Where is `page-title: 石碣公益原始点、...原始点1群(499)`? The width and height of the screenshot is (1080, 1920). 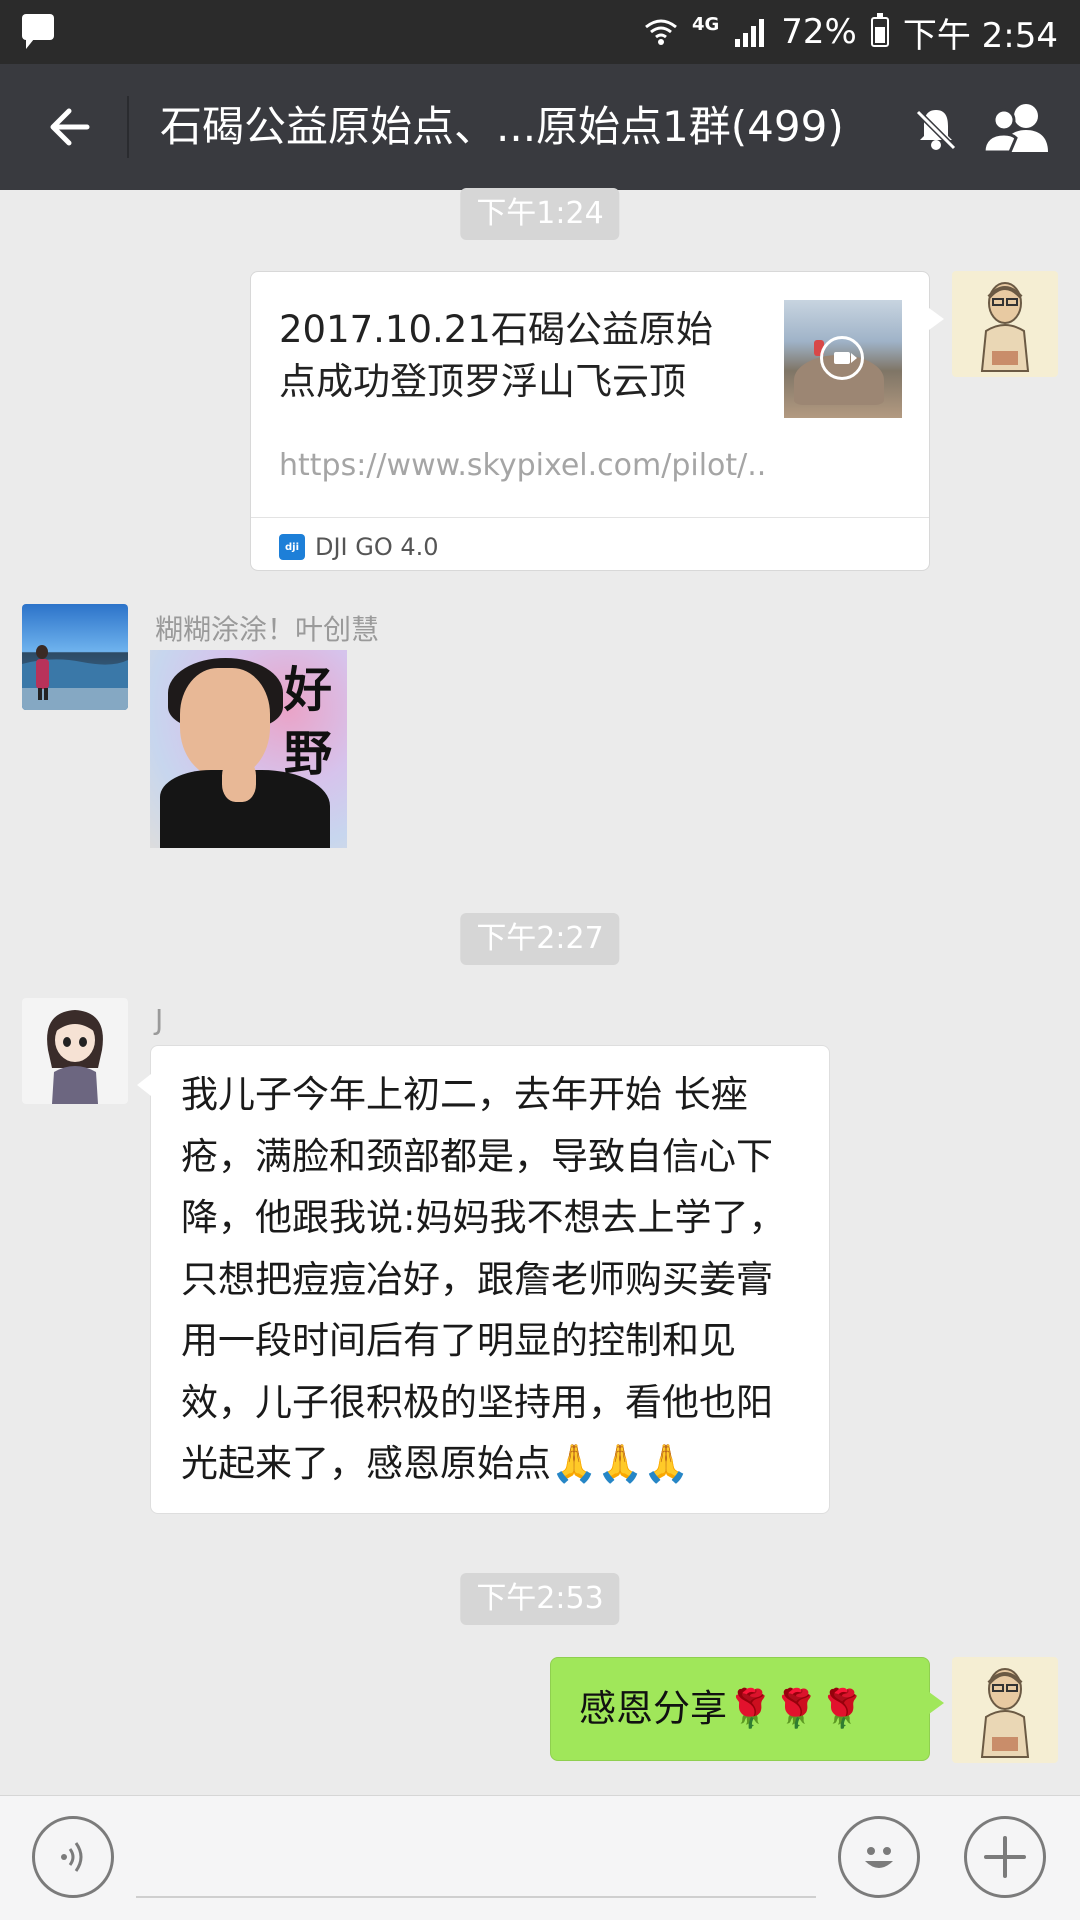 page-title: 石碣公益原始点、...原始点1群(499) is located at coordinates (502, 126).